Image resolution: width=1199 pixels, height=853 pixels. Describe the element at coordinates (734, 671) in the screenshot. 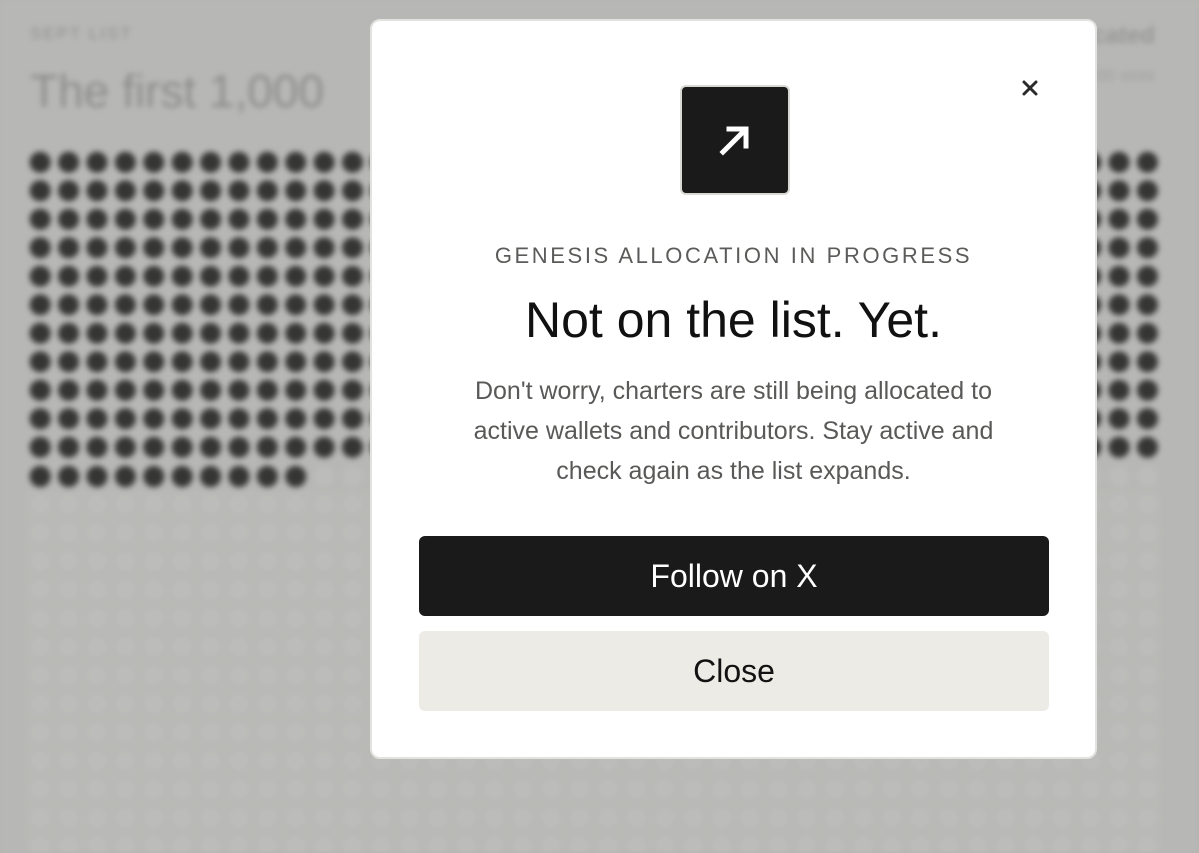

I see `close-button: Close` at that location.